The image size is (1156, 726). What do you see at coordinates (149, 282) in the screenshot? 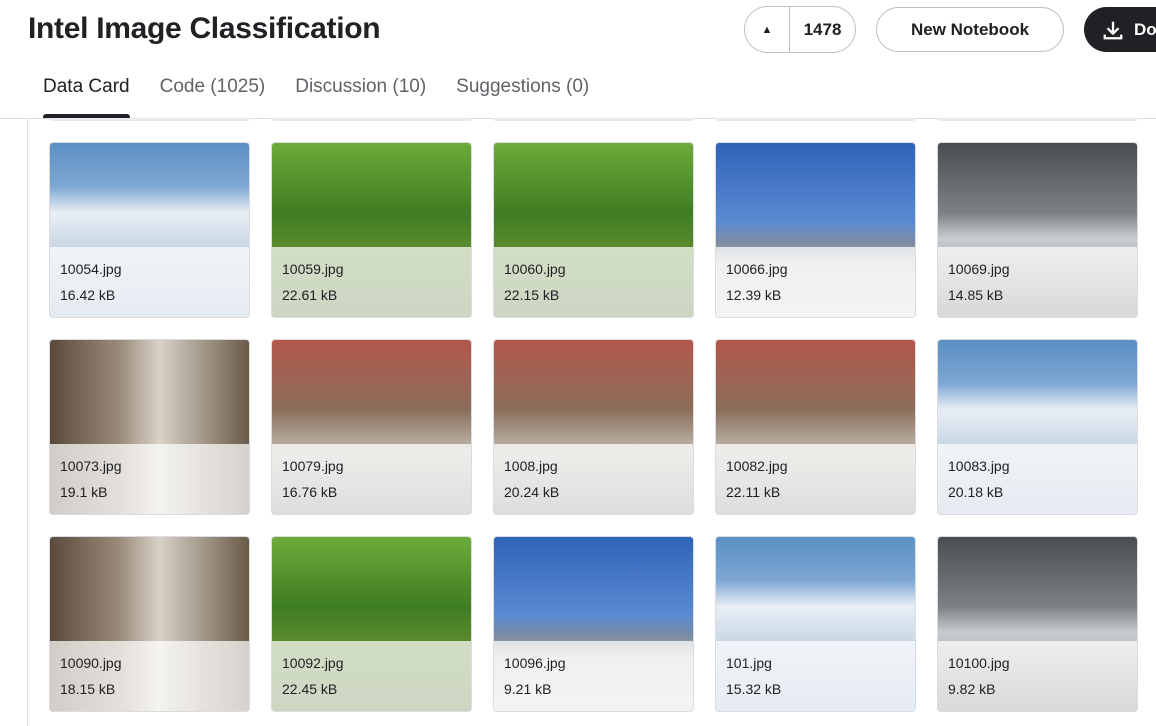
I see `file-info: 10054.jpg 16.42 kB` at bounding box center [149, 282].